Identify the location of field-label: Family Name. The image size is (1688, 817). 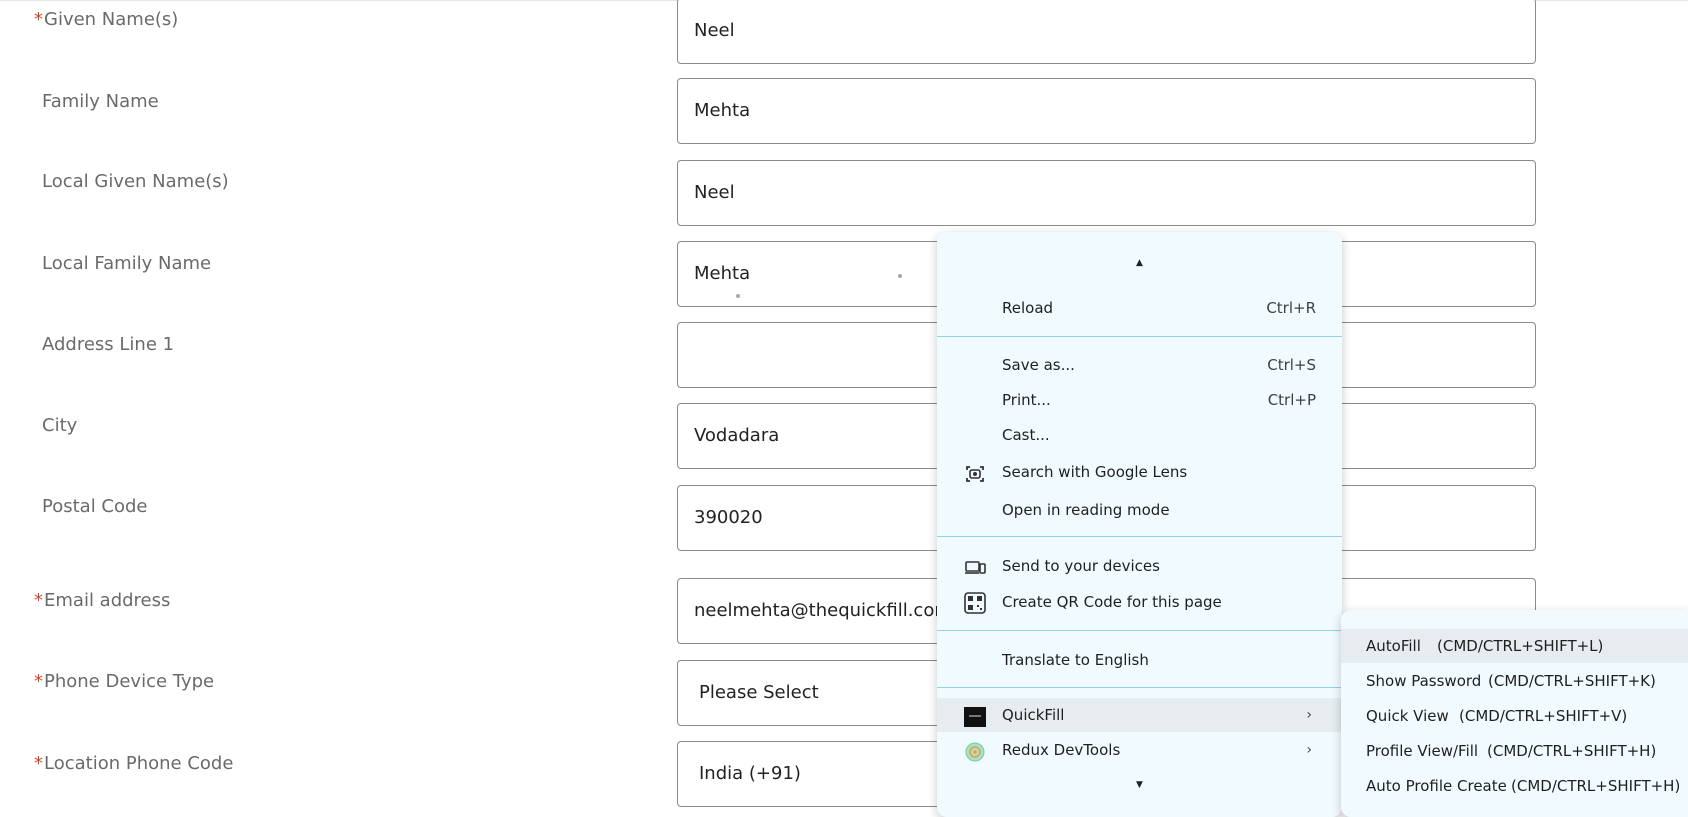
(96, 101).